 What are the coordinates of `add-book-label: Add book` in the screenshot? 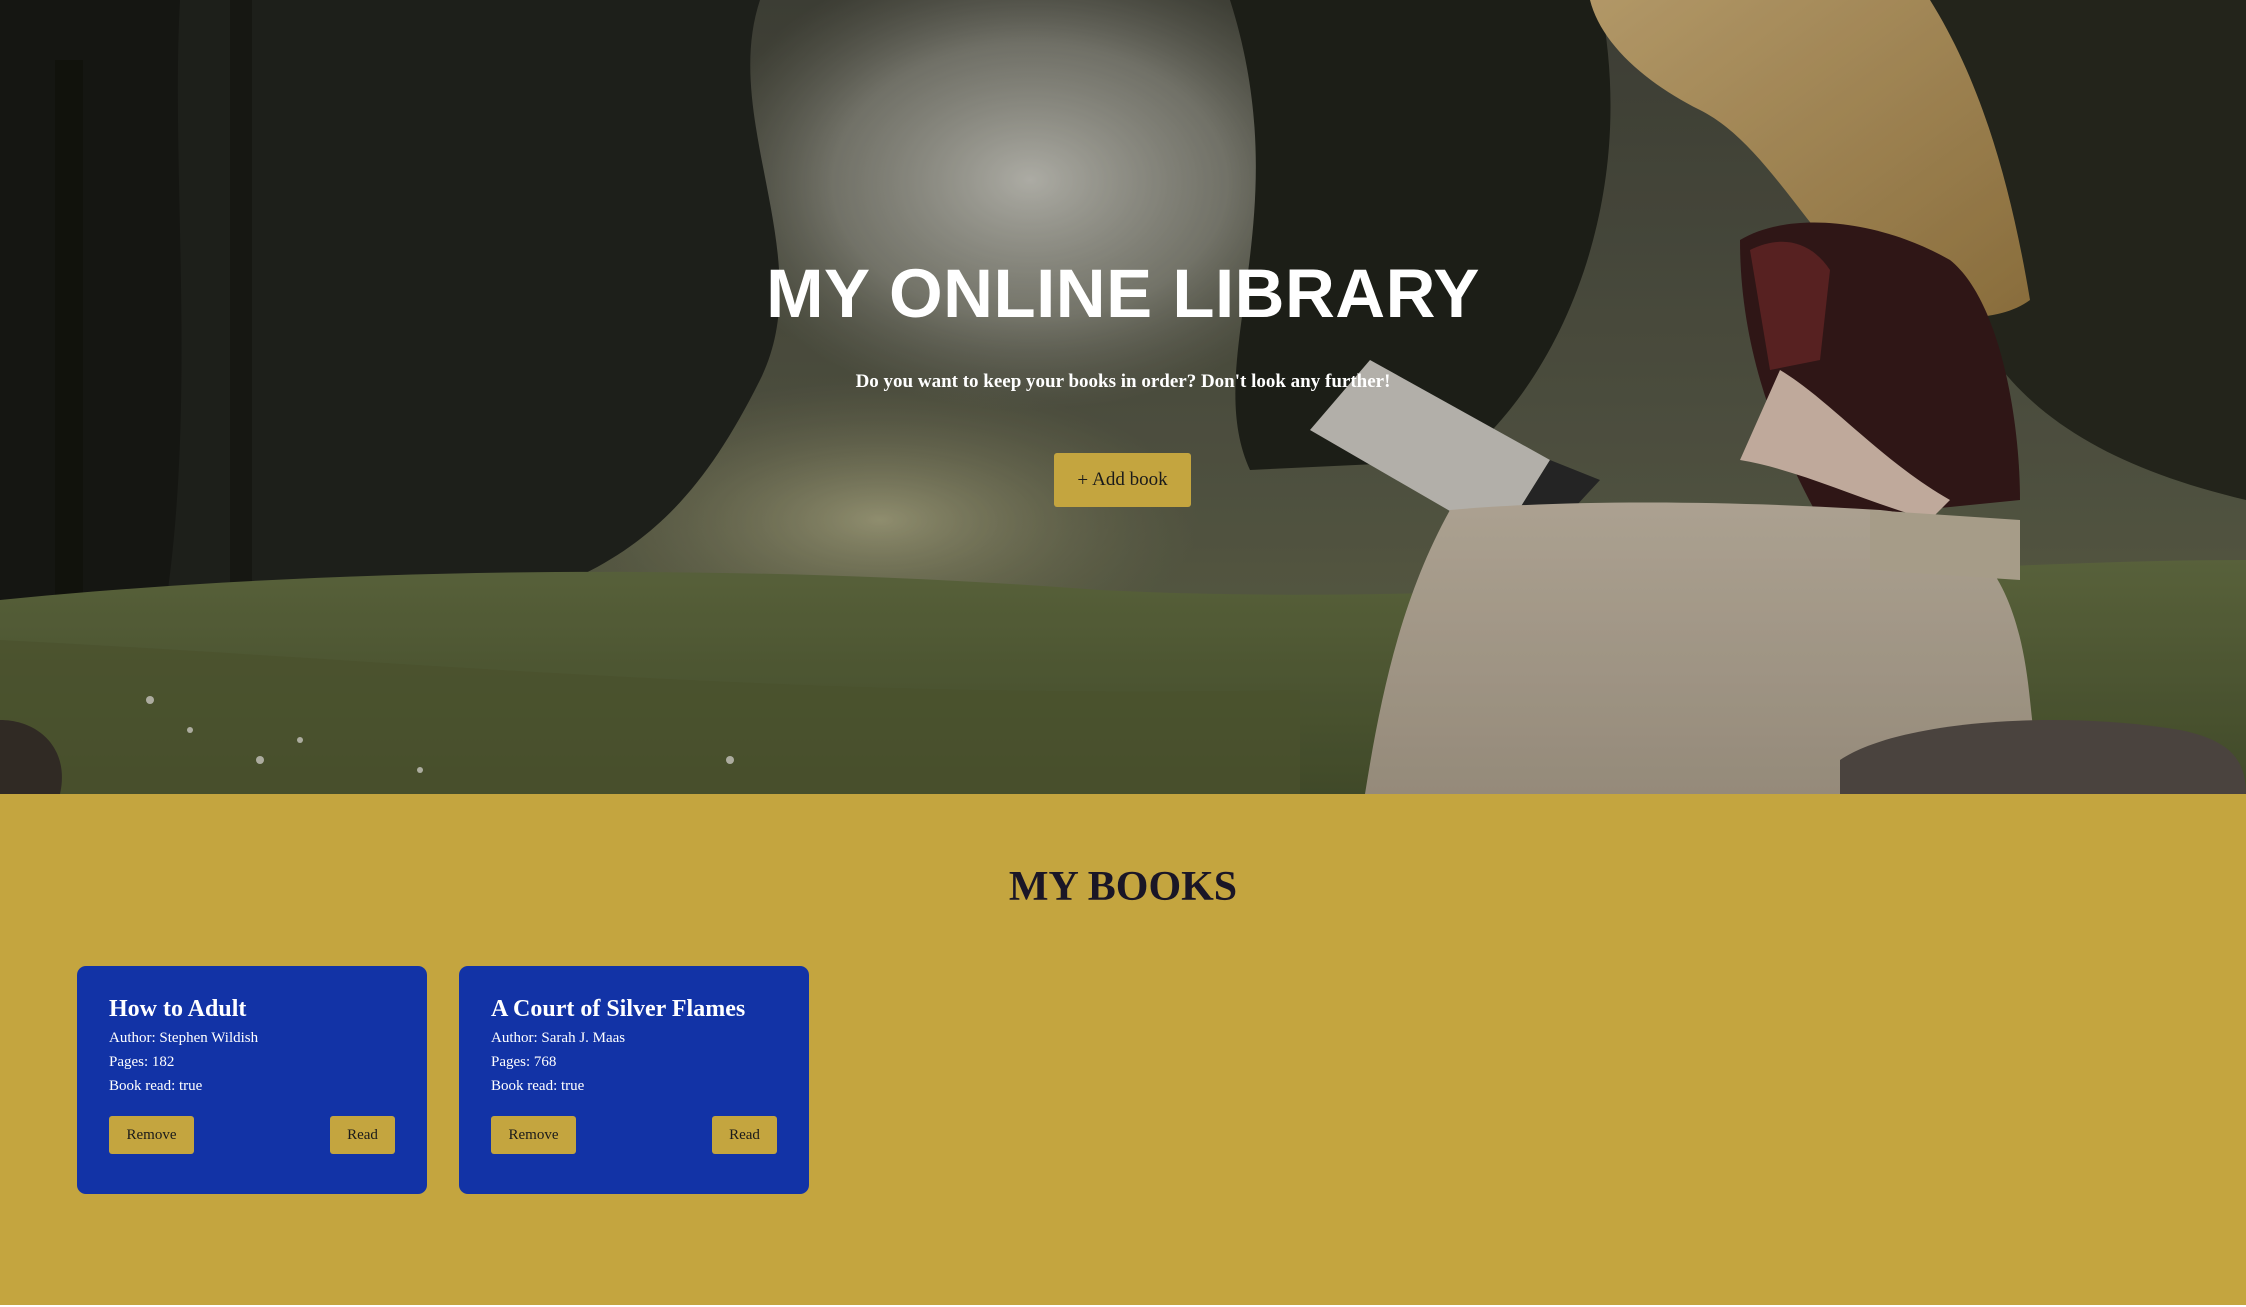 It's located at (1130, 479).